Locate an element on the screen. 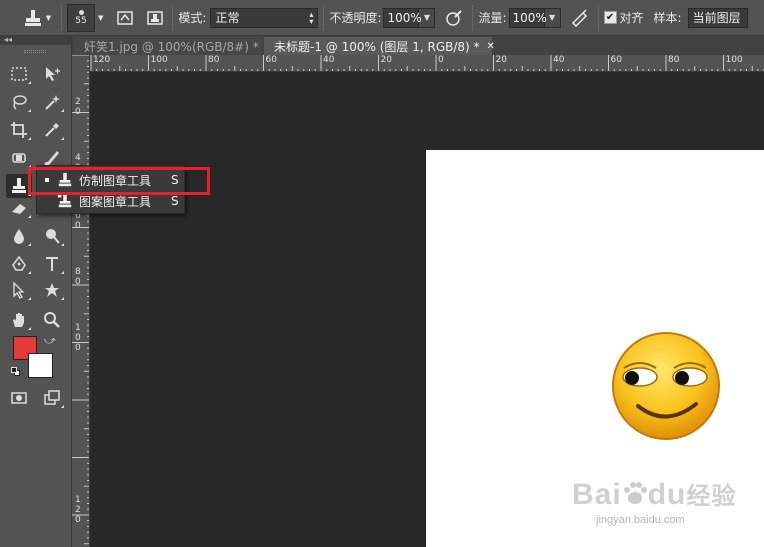 The height and width of the screenshot is (547, 764). blur-tool is located at coordinates (19, 236).